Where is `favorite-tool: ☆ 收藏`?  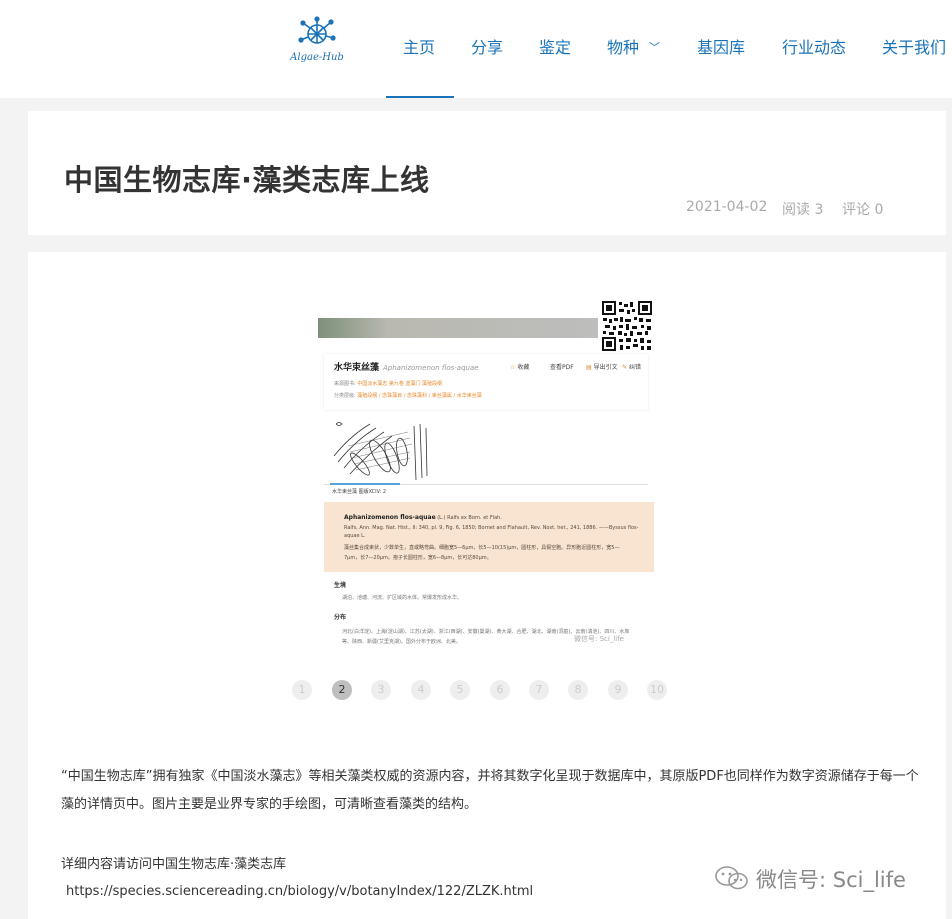 favorite-tool: ☆ 收藏 is located at coordinates (519, 366).